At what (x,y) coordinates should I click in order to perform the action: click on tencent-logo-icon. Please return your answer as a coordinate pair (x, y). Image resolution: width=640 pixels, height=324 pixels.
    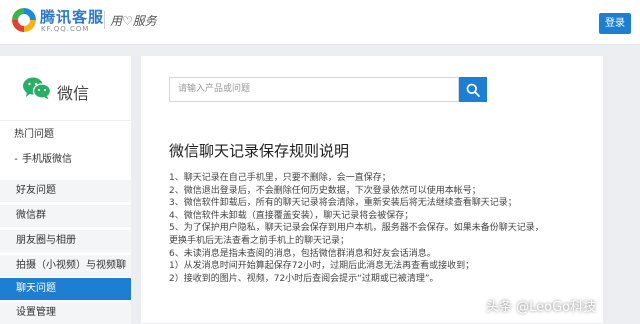
    Looking at the image, I should click on (24, 20).